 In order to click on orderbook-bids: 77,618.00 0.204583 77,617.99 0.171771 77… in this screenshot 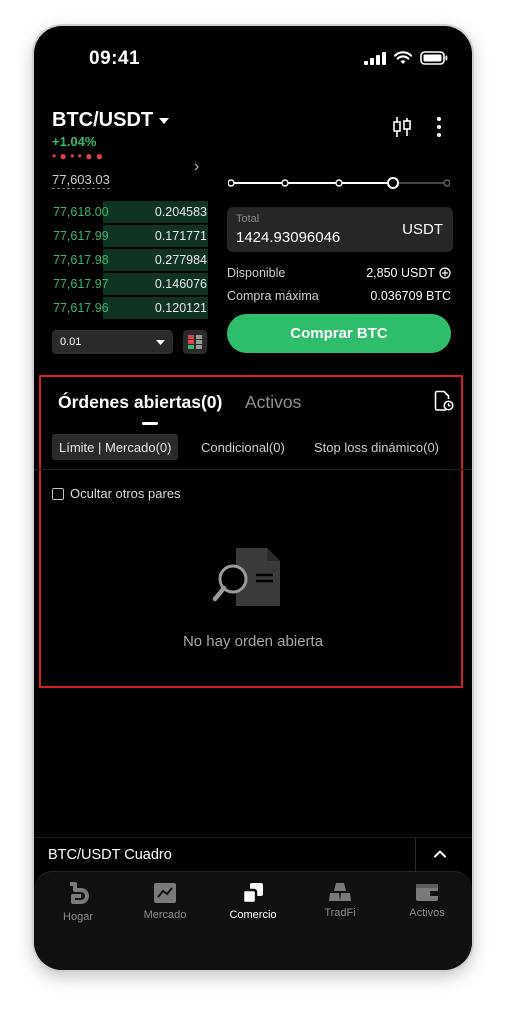, I will do `click(129, 260)`.